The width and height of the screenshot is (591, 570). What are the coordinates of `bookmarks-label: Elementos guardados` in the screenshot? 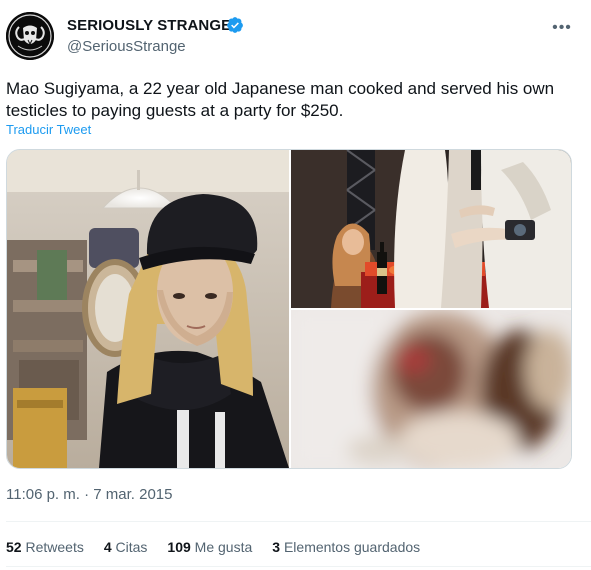 It's located at (352, 547).